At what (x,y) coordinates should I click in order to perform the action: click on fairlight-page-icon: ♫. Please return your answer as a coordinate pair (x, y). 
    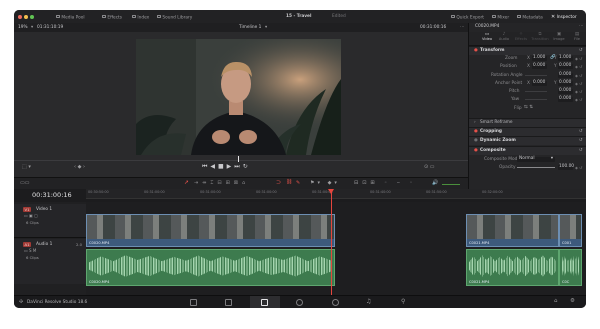
    Looking at the image, I should click on (368, 302).